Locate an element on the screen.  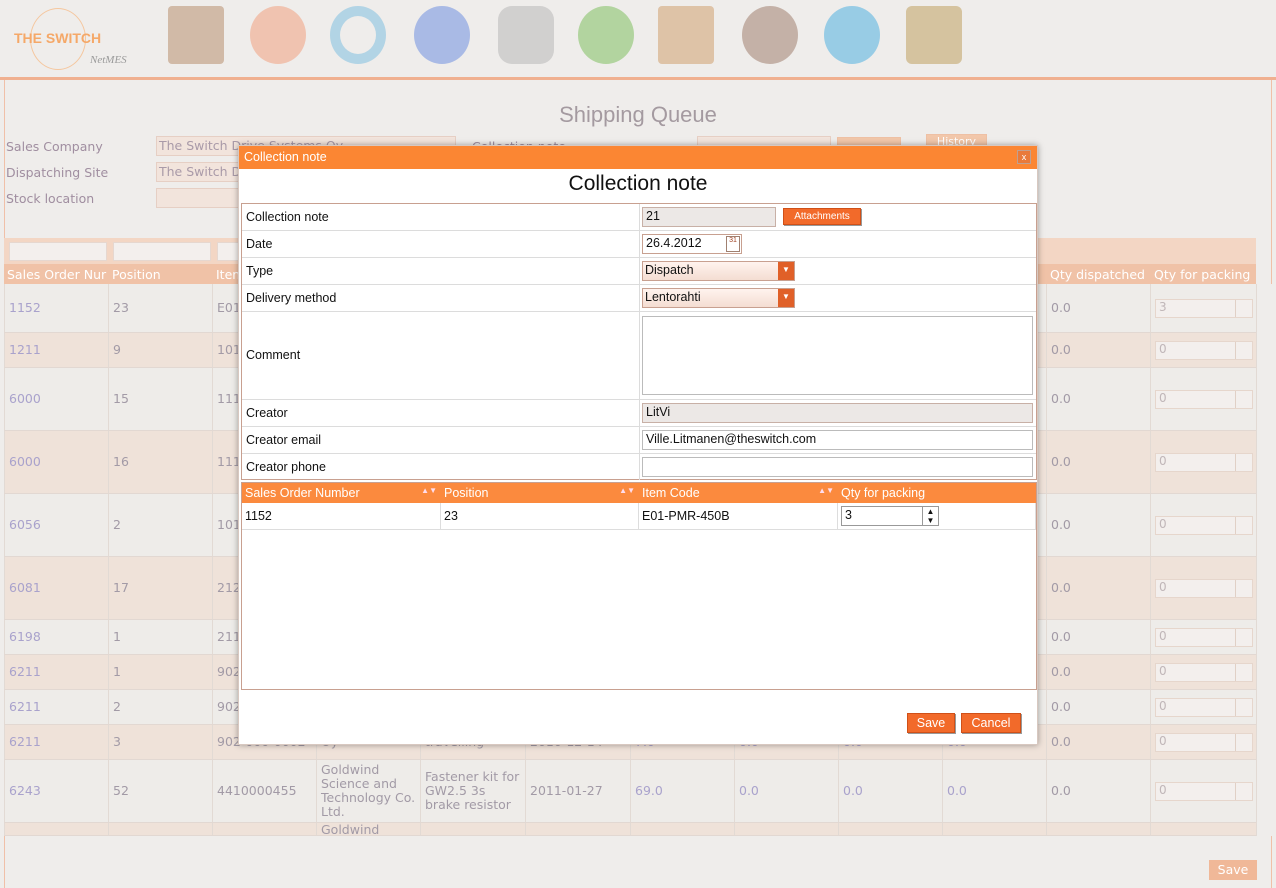
cell-pos: 52 is located at coordinates (160, 791).